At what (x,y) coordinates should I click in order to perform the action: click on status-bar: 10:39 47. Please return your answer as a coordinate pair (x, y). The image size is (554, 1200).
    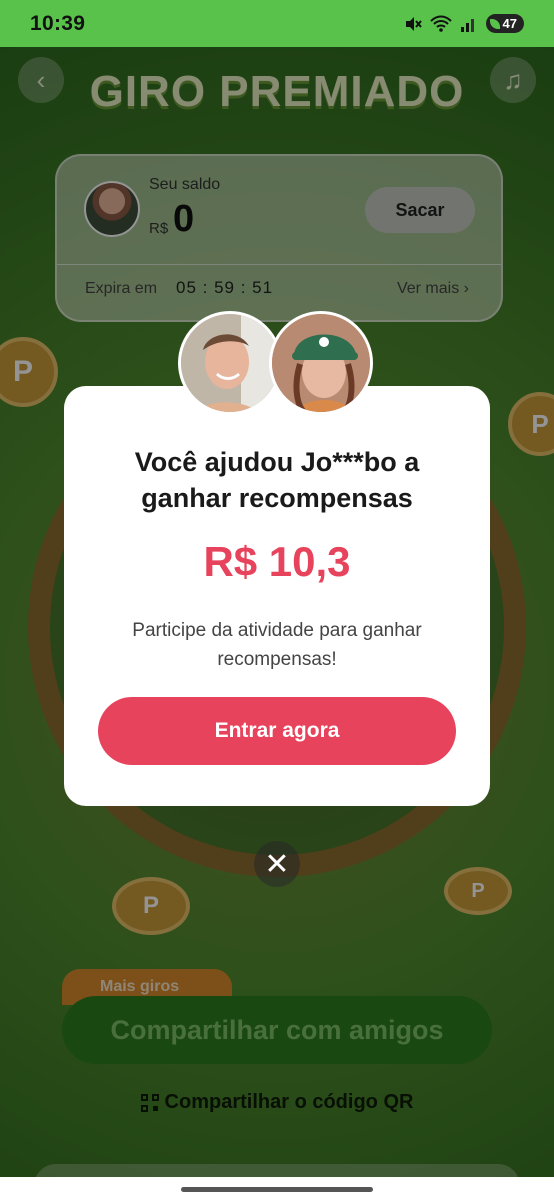
    Looking at the image, I should click on (277, 23).